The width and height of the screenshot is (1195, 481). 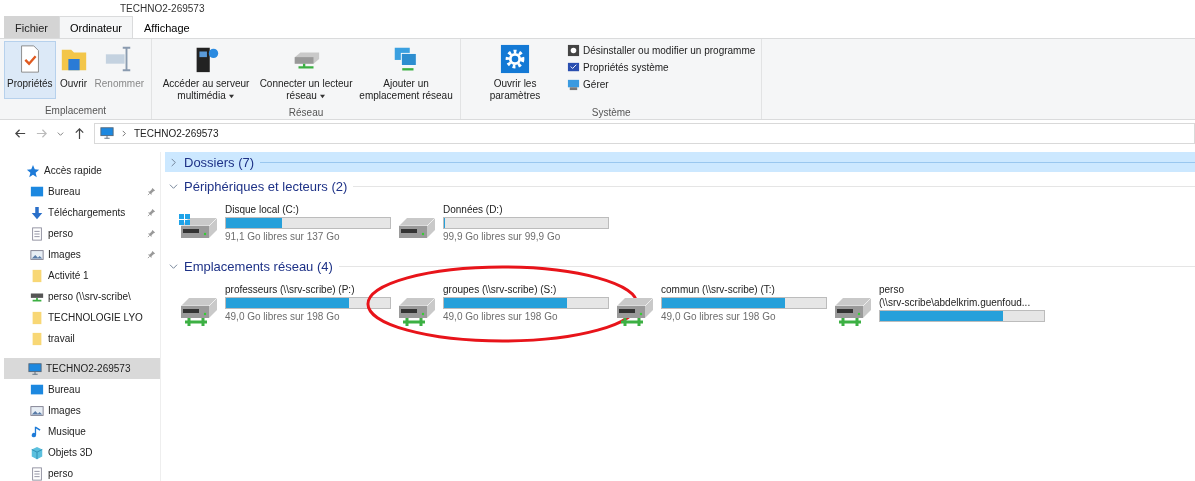 What do you see at coordinates (80, 431) in the screenshot?
I see `sidebar-item: Musique` at bounding box center [80, 431].